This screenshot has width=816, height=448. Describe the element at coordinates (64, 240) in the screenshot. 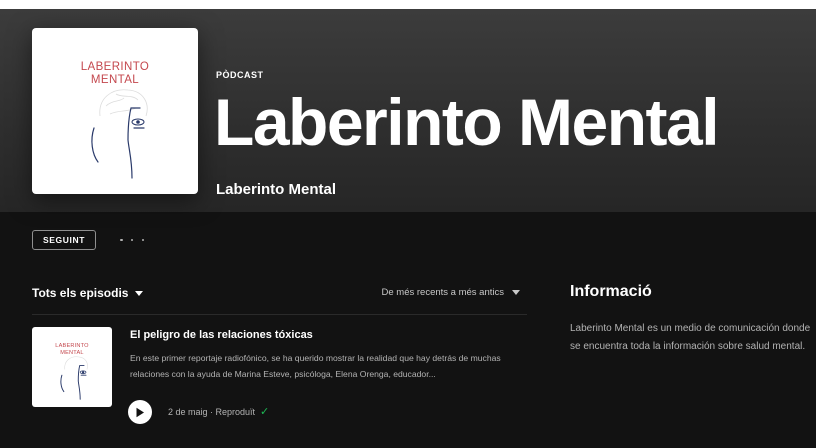

I see `follow-button: SEGUINT` at that location.